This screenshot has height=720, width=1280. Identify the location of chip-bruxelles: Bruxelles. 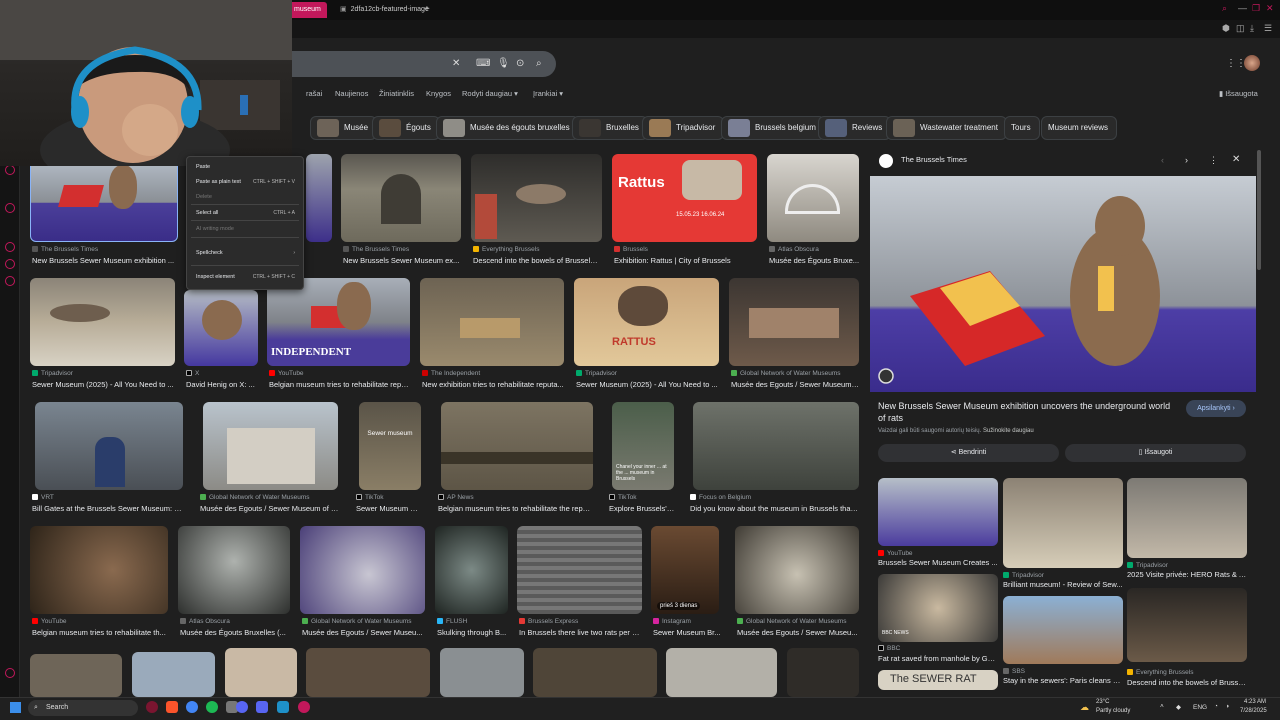
(610, 128).